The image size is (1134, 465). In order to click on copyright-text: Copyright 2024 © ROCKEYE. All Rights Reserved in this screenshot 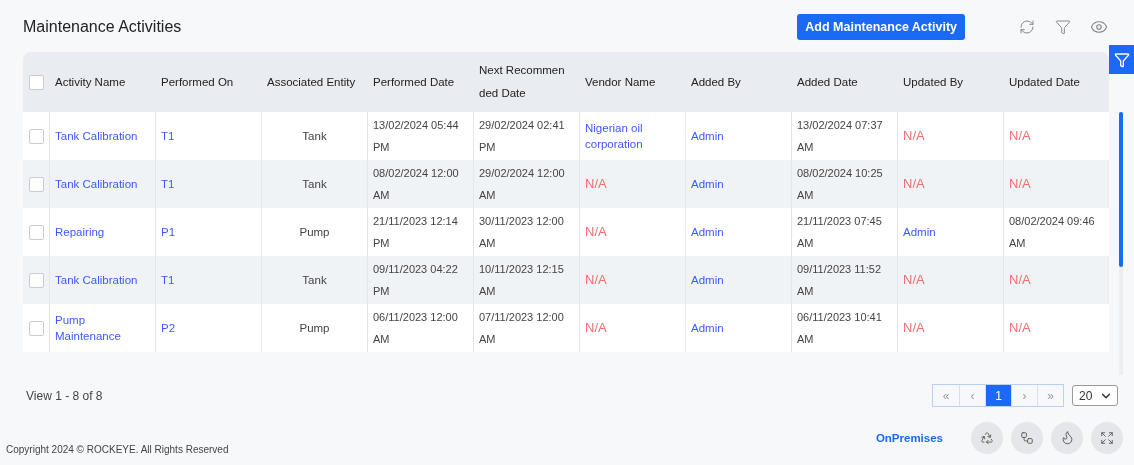, I will do `click(118, 449)`.